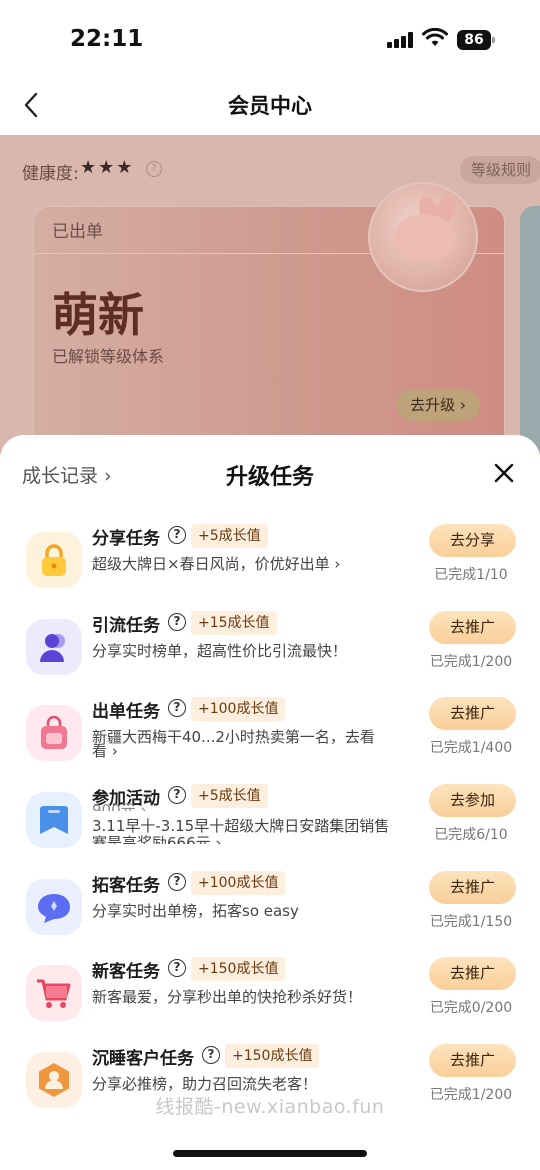 The height and width of the screenshot is (1170, 540). What do you see at coordinates (400, 40) in the screenshot?
I see `cellular-signal-icon` at bounding box center [400, 40].